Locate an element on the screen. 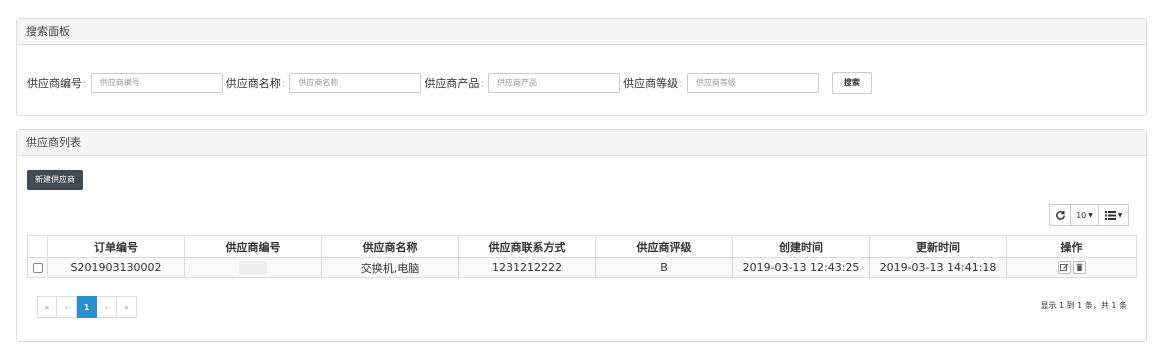 This screenshot has height=359, width=1166. row-checkbox-cell is located at coordinates (37, 267).